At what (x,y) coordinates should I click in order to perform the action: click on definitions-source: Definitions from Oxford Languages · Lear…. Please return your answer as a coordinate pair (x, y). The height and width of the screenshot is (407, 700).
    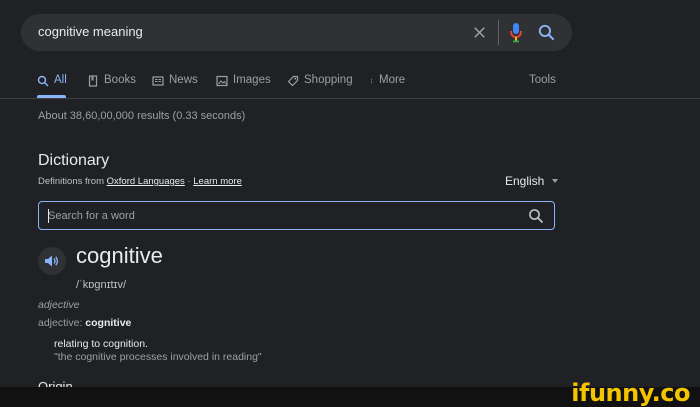
    Looking at the image, I should click on (140, 181).